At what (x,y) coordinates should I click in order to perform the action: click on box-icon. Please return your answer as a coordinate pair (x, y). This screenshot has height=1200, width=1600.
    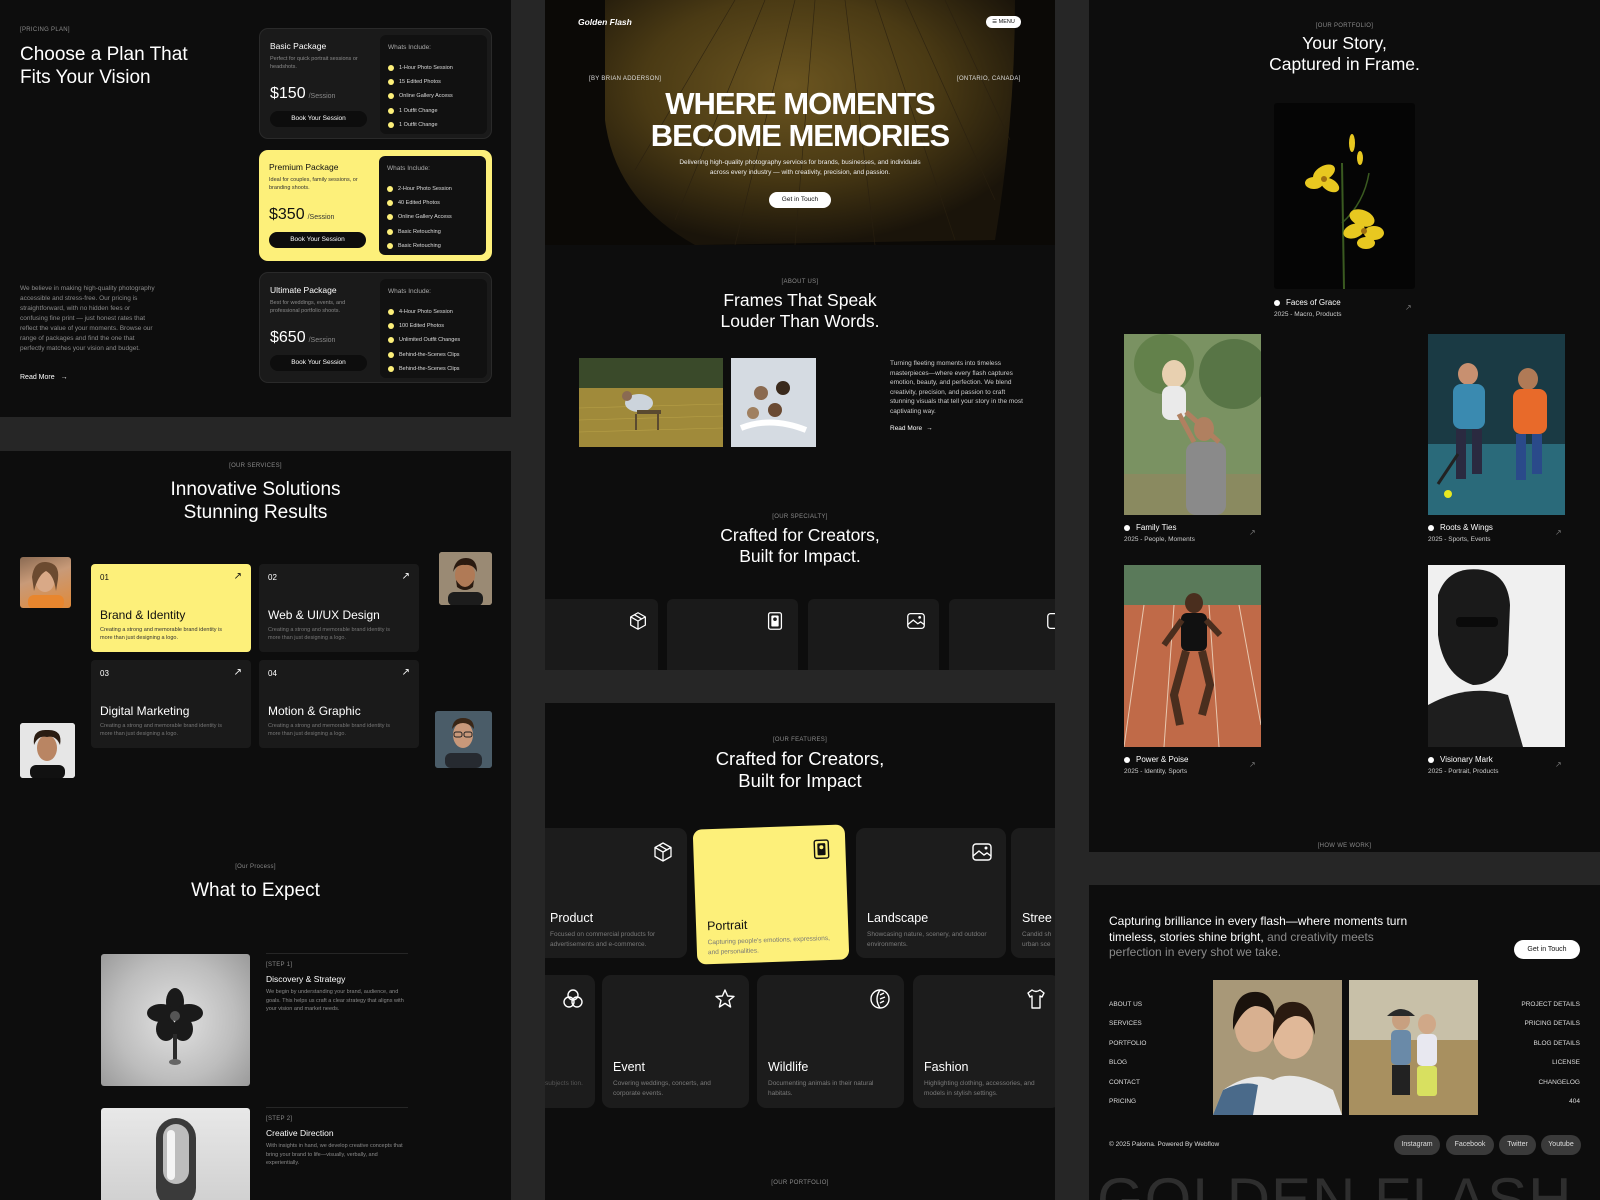
    Looking at the image, I should click on (663, 852).